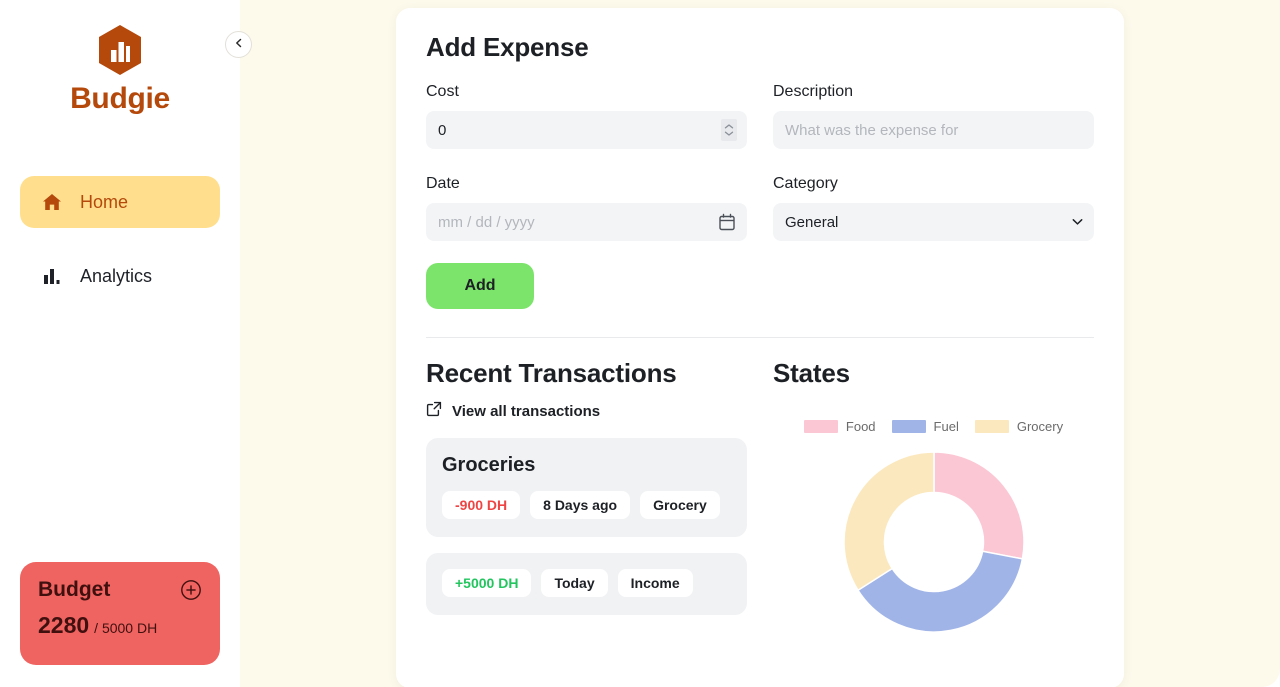  What do you see at coordinates (481, 505) in the screenshot?
I see `transaction-amount-1: -900 DH` at bounding box center [481, 505].